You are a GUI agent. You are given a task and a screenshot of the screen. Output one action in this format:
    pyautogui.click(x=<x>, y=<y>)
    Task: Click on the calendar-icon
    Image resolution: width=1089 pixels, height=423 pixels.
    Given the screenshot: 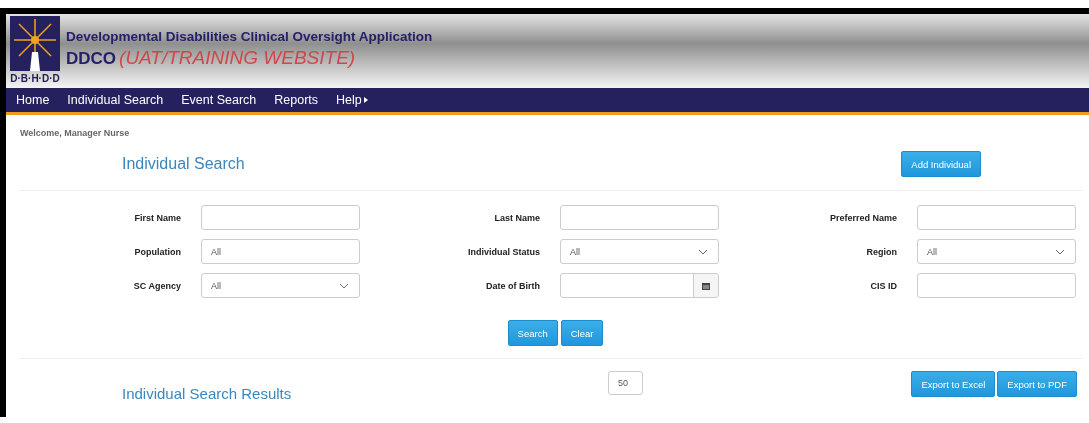 What is the action you would take?
    pyautogui.click(x=706, y=285)
    